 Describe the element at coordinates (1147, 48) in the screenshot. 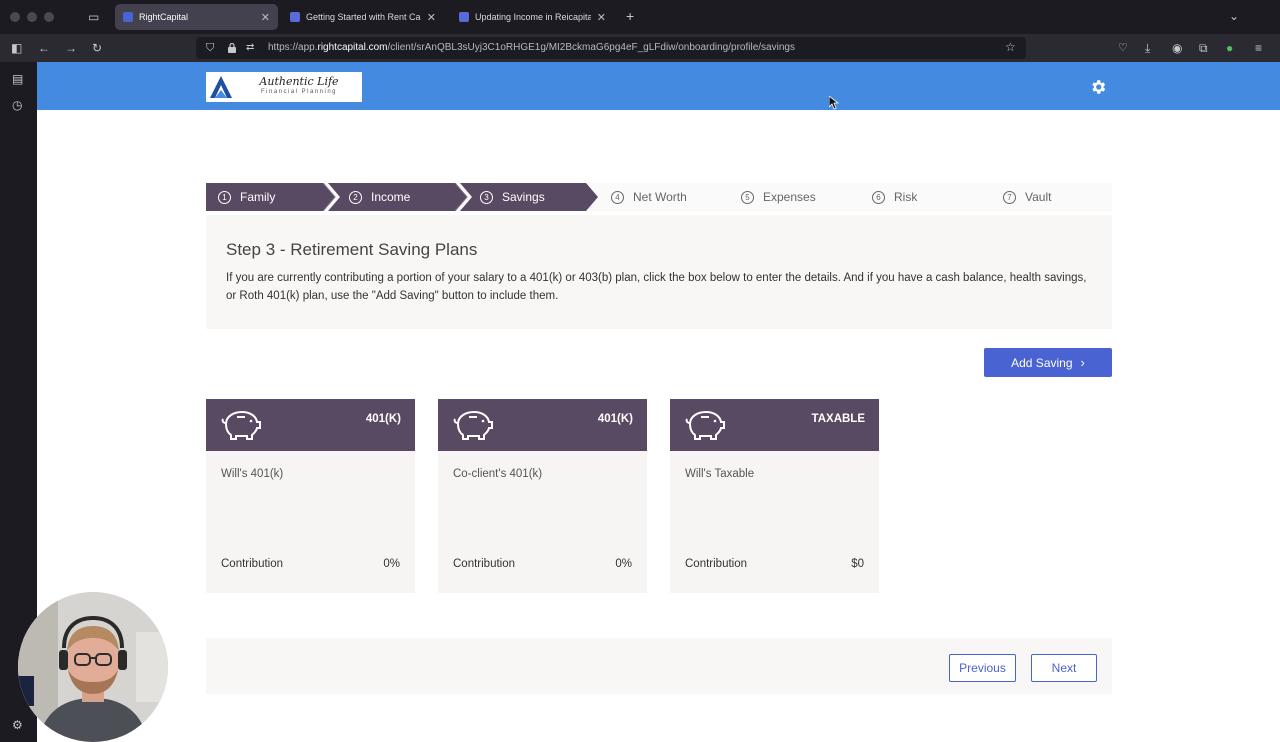

I see `downloads-icon: ⤓` at that location.